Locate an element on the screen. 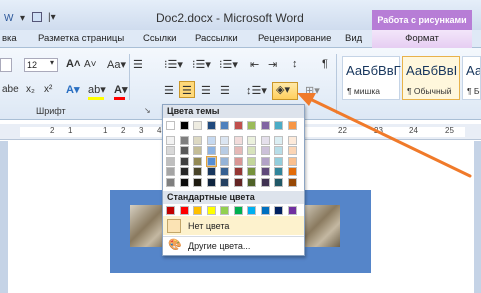 Image resolution: width=481 pixels, height=293 pixels. undo-icon is located at coordinates (37, 17).